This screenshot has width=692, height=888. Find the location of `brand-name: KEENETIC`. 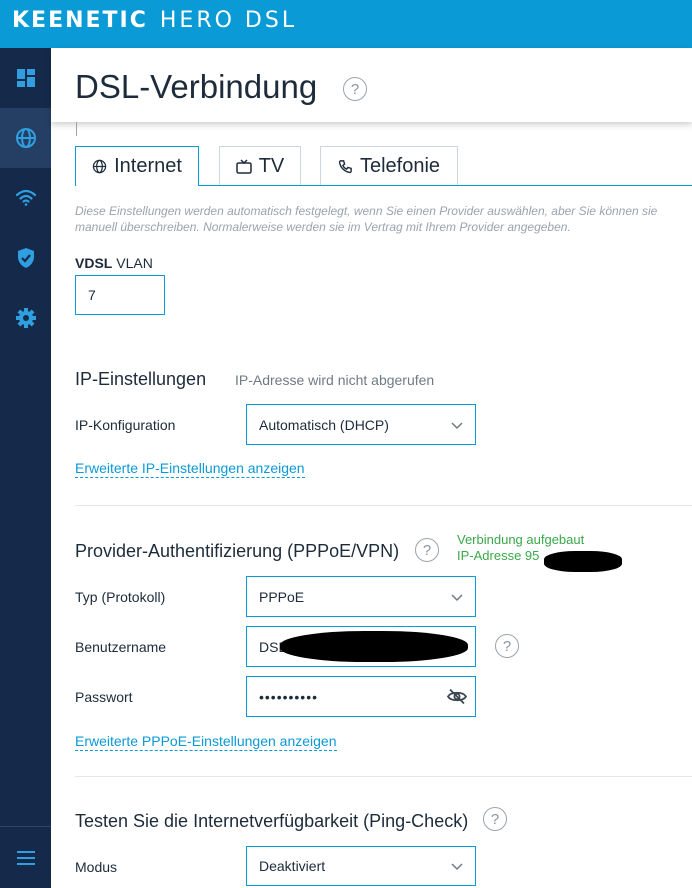

brand-name: KEENETIC is located at coordinates (80, 20).